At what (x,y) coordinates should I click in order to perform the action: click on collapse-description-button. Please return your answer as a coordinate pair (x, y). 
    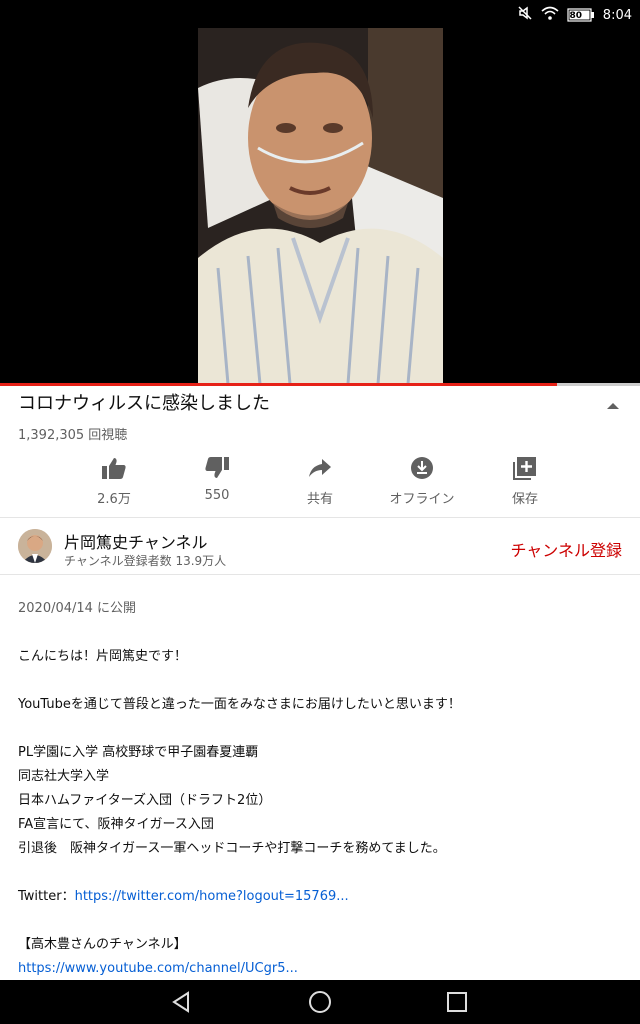
    Looking at the image, I should click on (613, 405).